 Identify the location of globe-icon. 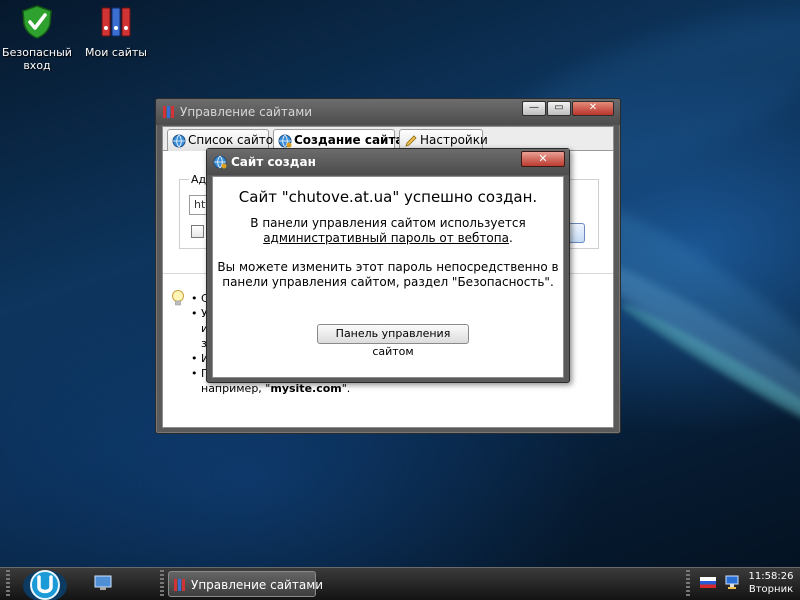
(179, 141).